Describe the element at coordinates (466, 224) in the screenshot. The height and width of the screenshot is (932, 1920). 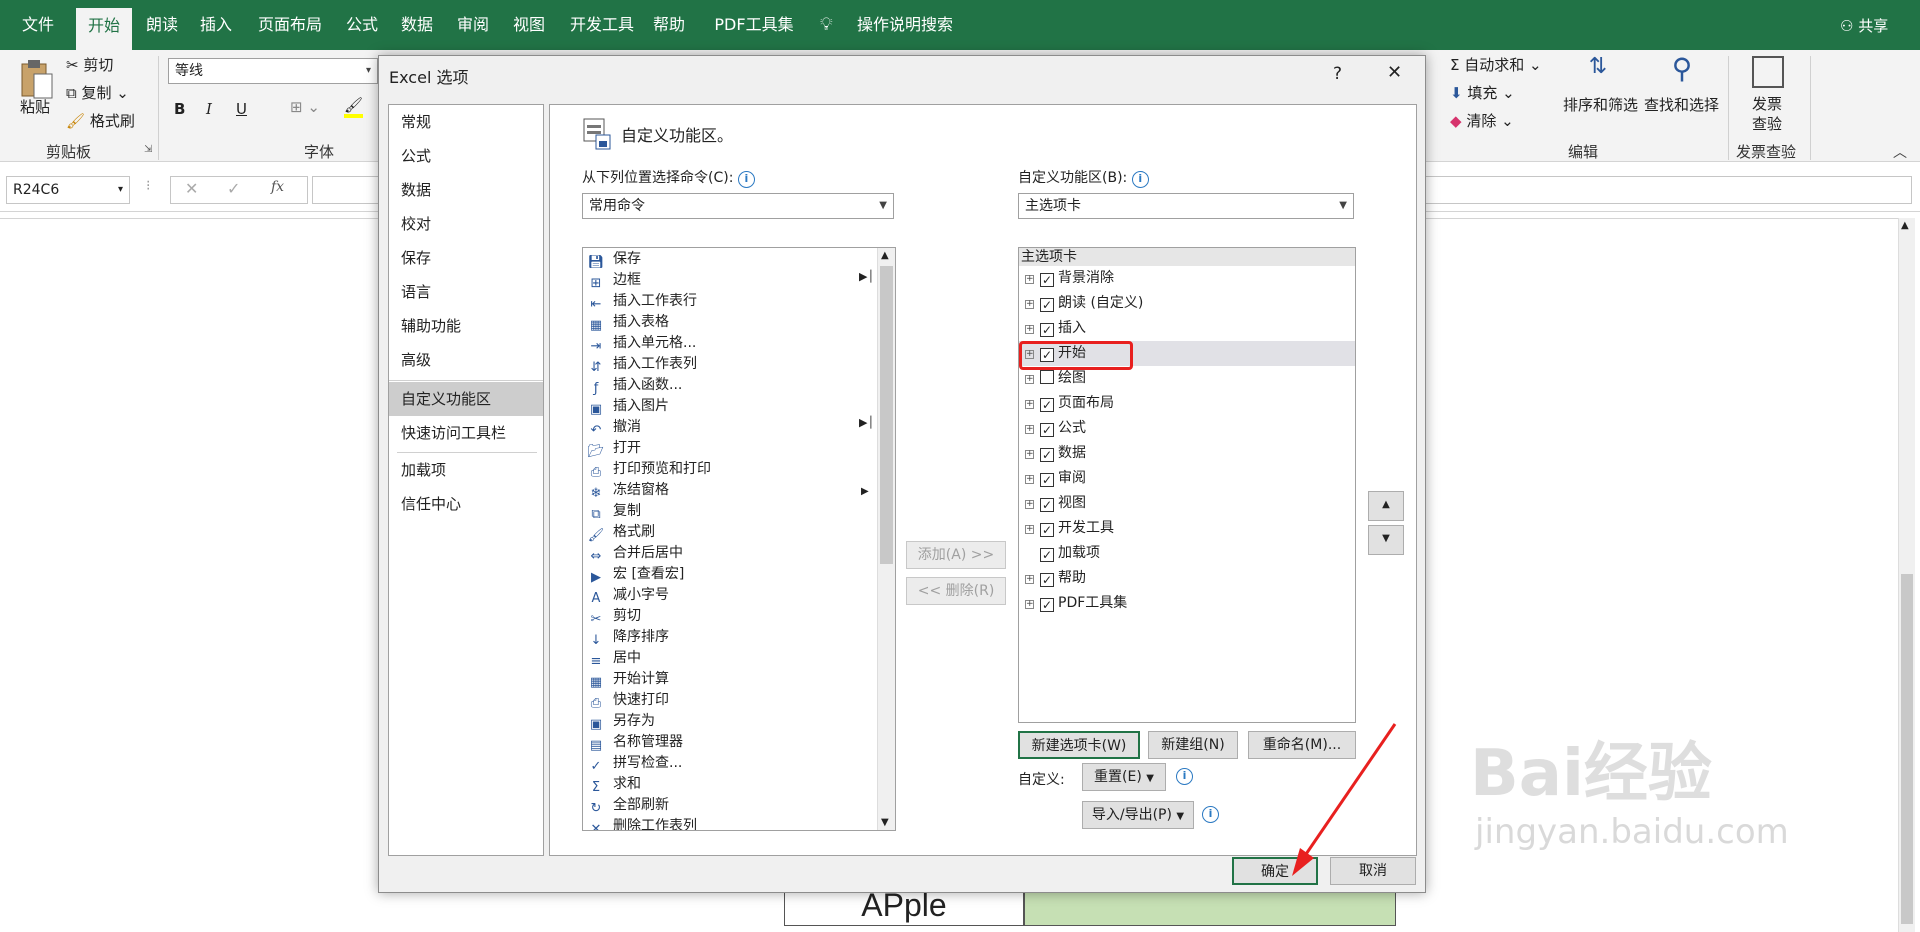
I see `nav-proofing: 校对` at that location.